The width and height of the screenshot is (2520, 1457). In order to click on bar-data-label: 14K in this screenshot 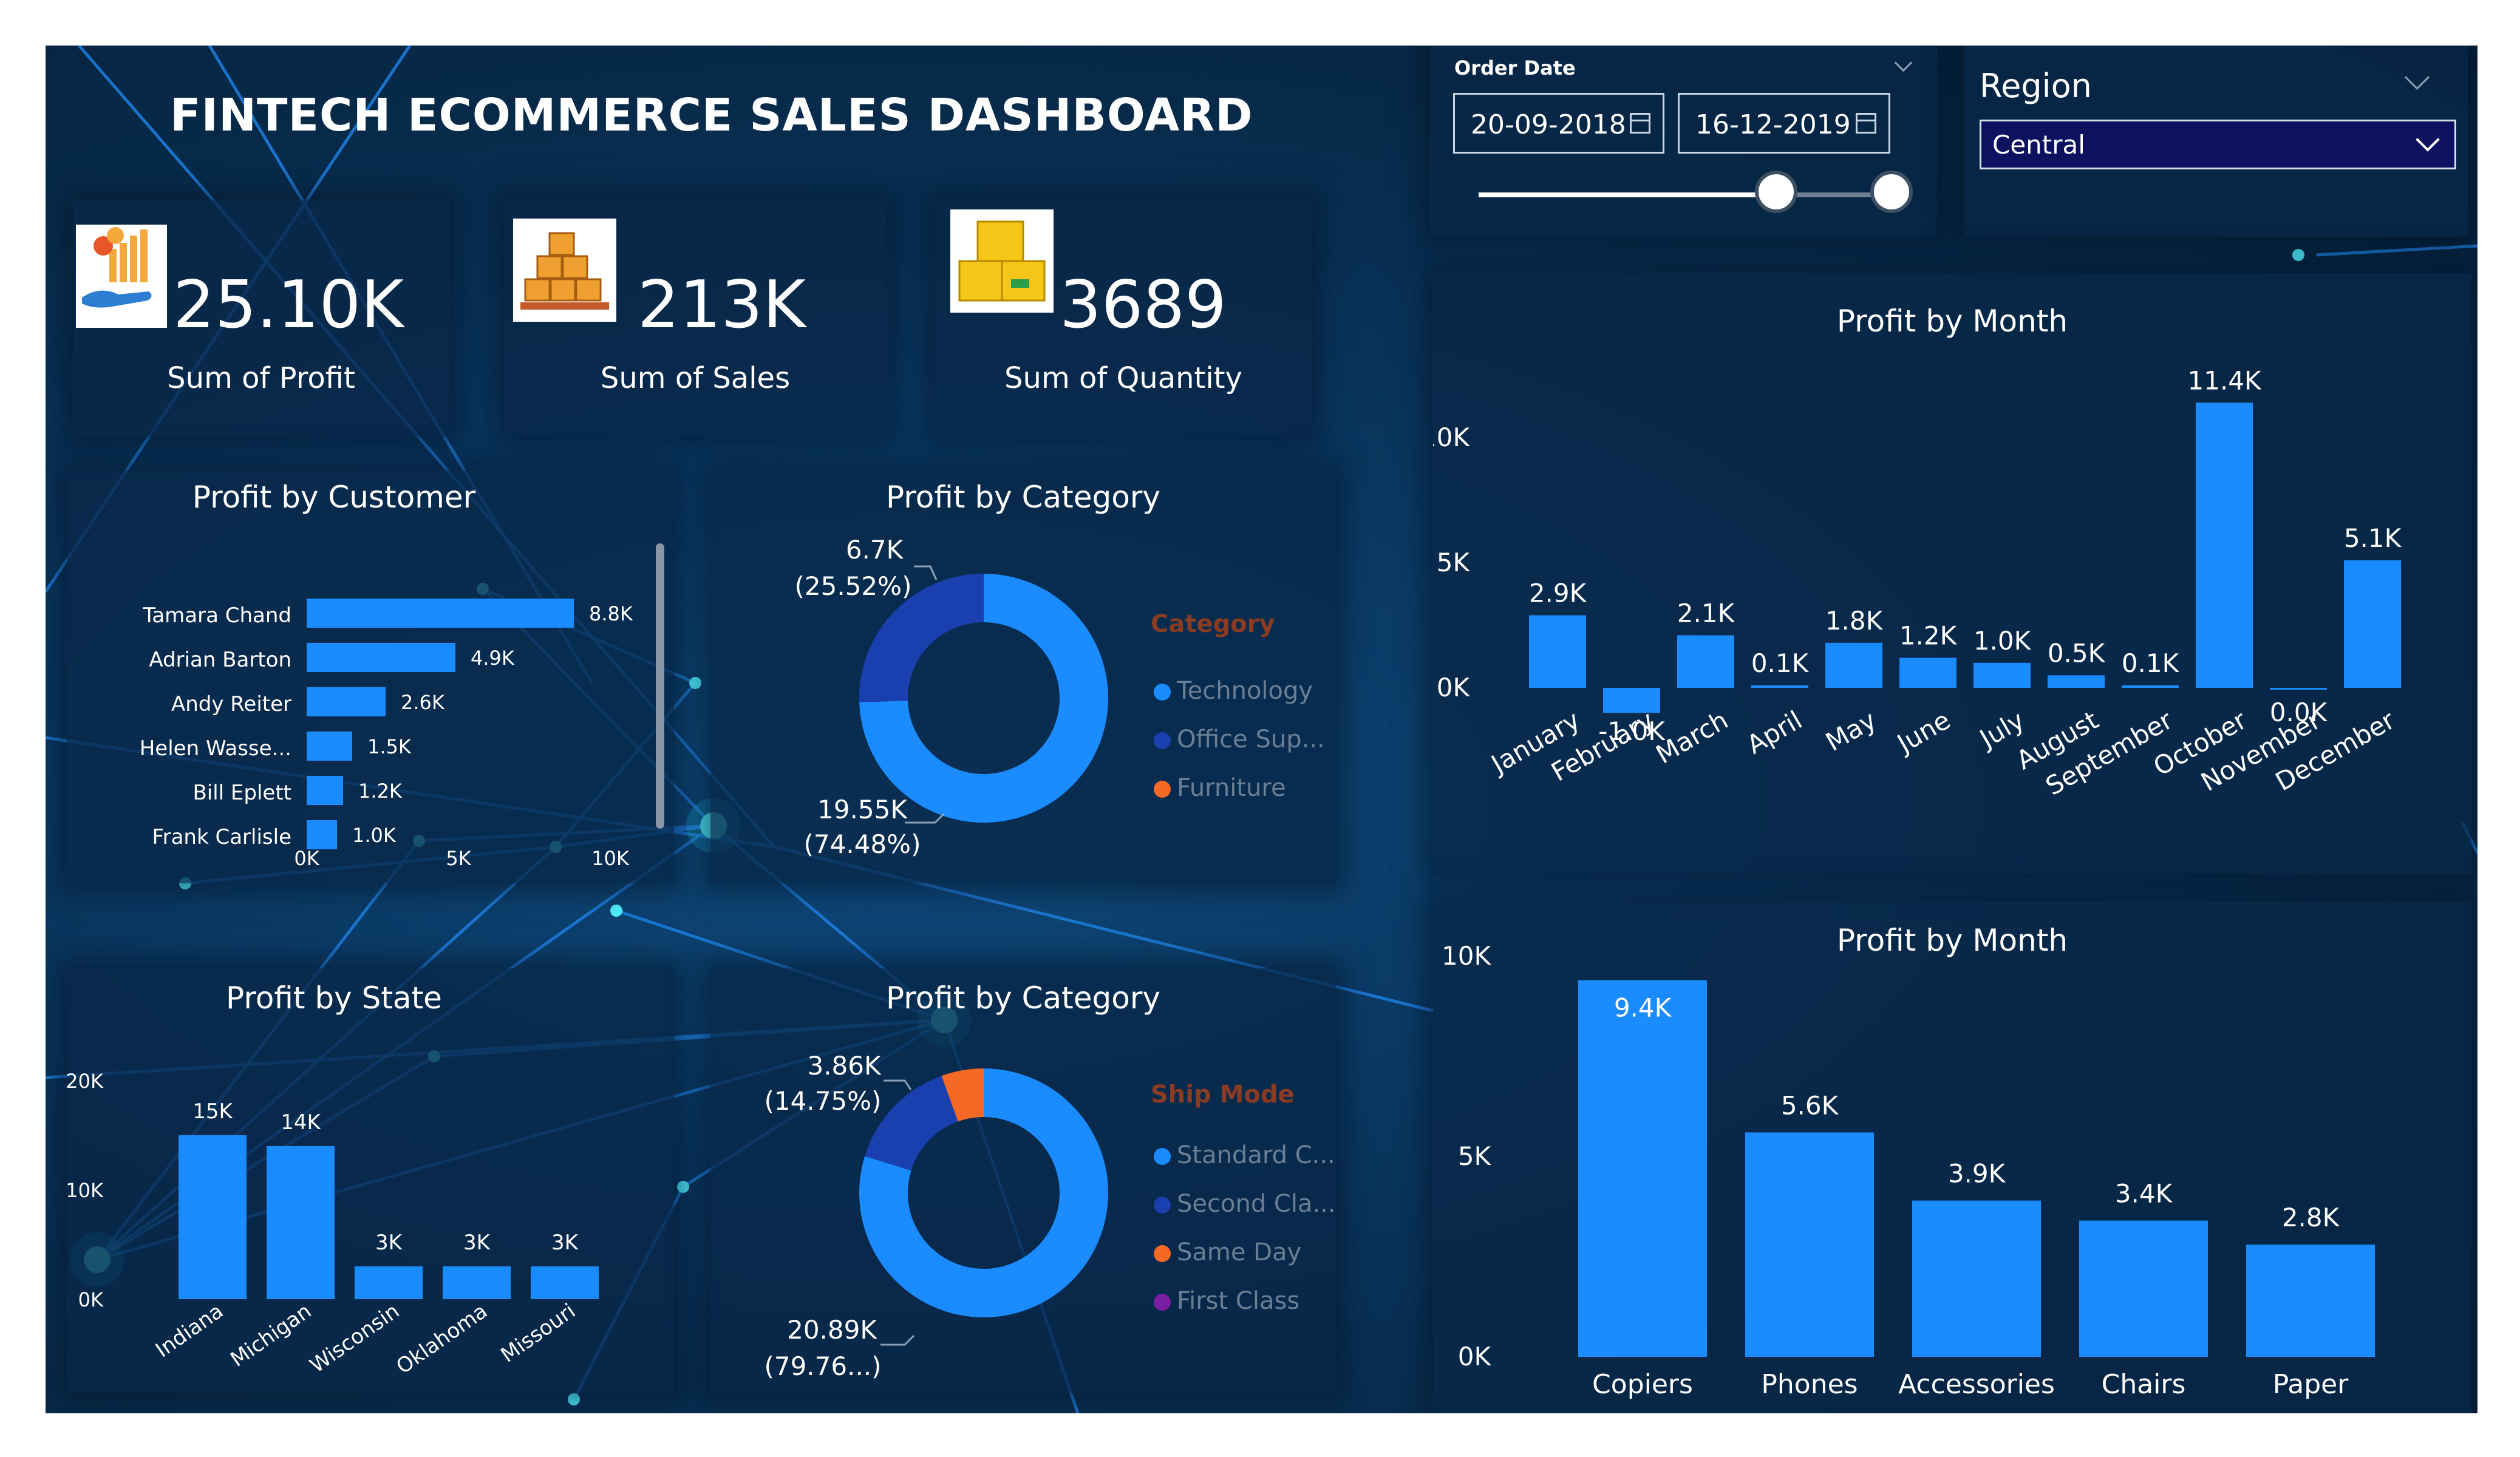, I will do `click(301, 1122)`.